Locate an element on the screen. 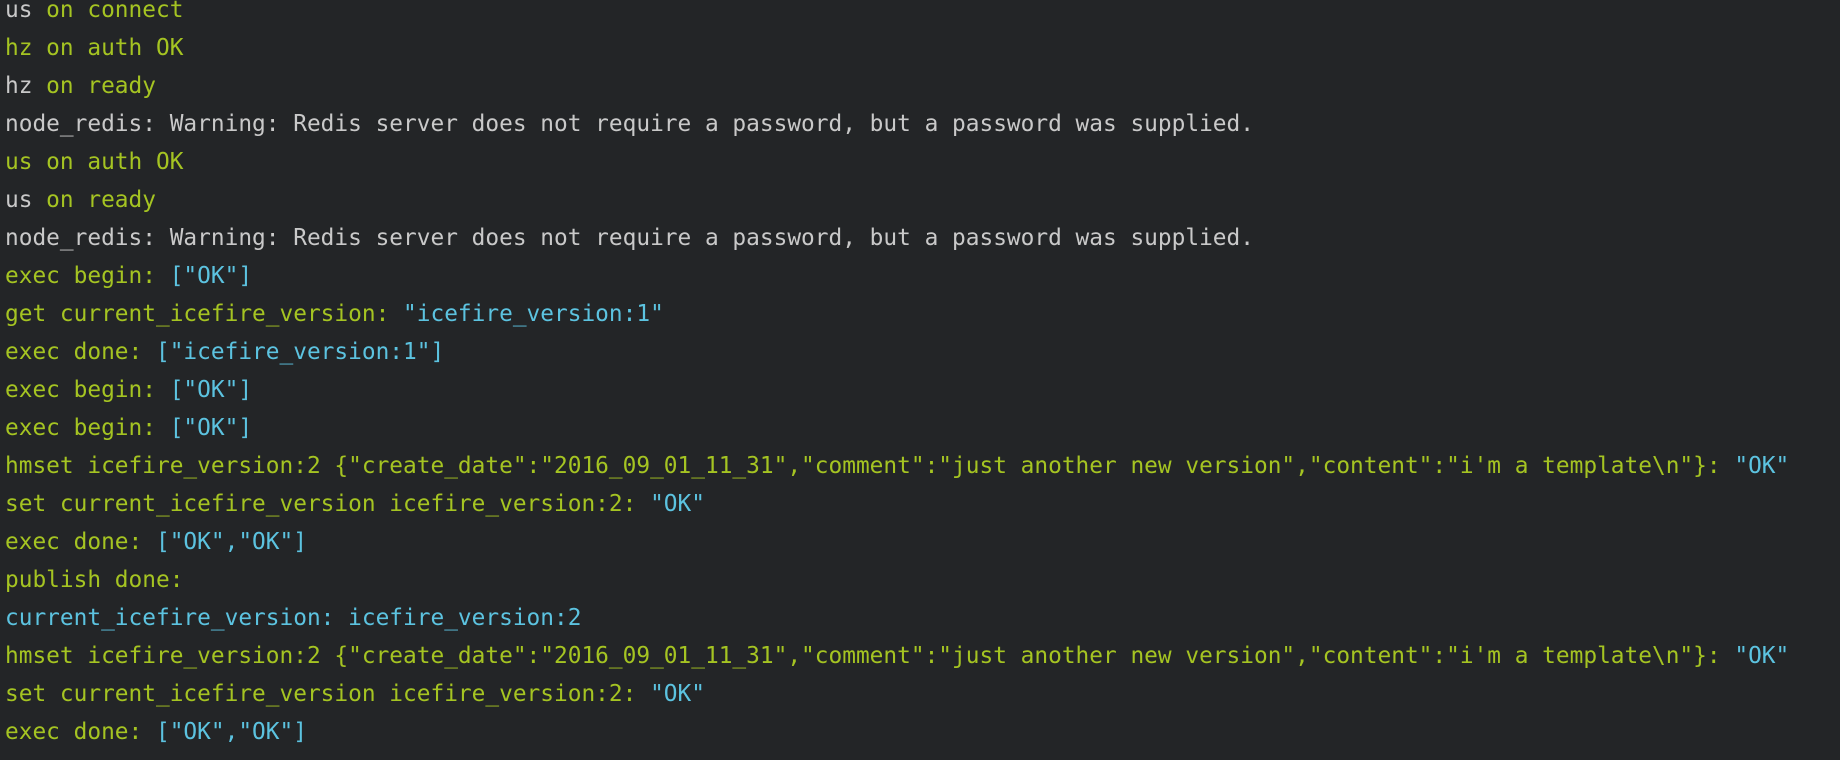  terminal-line: us on connect is located at coordinates (922, 14).